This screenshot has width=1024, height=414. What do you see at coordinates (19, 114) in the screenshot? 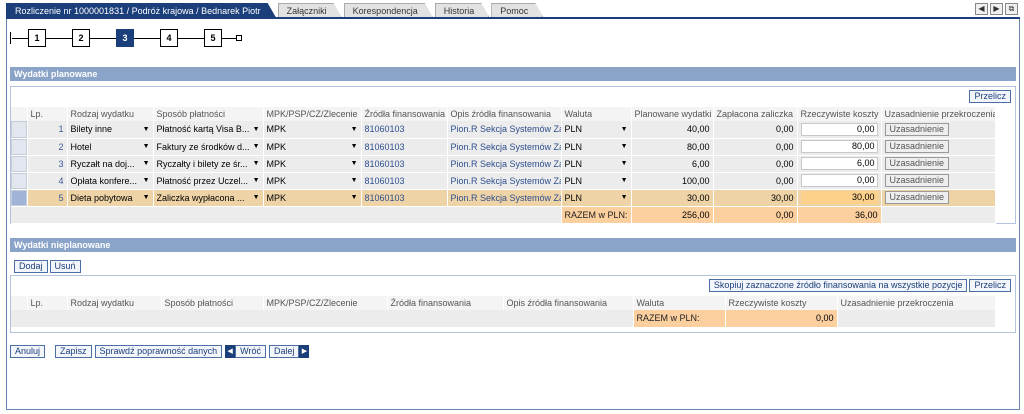
I see `row-select-header` at bounding box center [19, 114].